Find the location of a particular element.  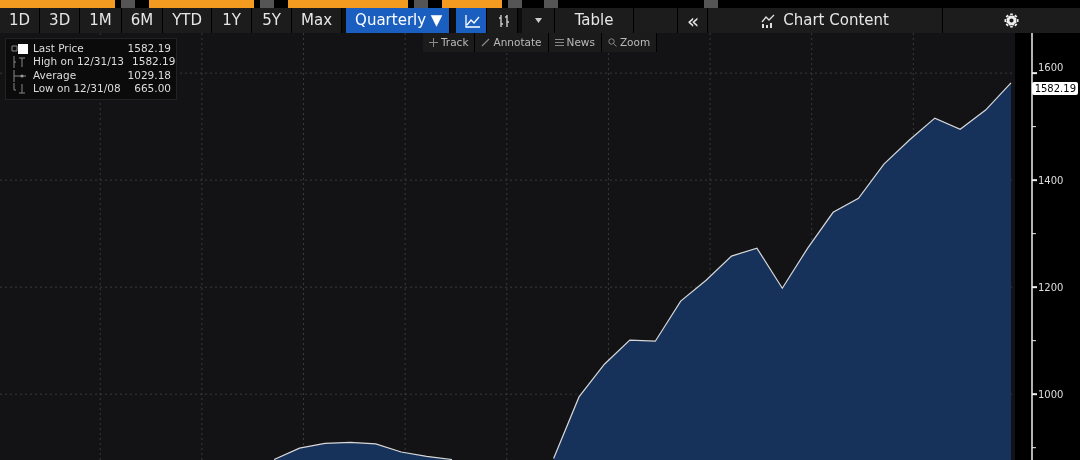

chart-type-dropdown is located at coordinates (539, 20).